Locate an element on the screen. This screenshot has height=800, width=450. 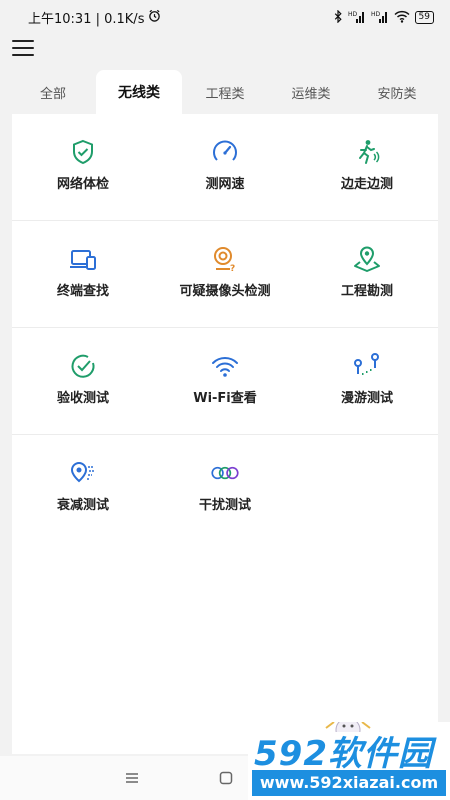
alarm-icon is located at coordinates (154, 17).